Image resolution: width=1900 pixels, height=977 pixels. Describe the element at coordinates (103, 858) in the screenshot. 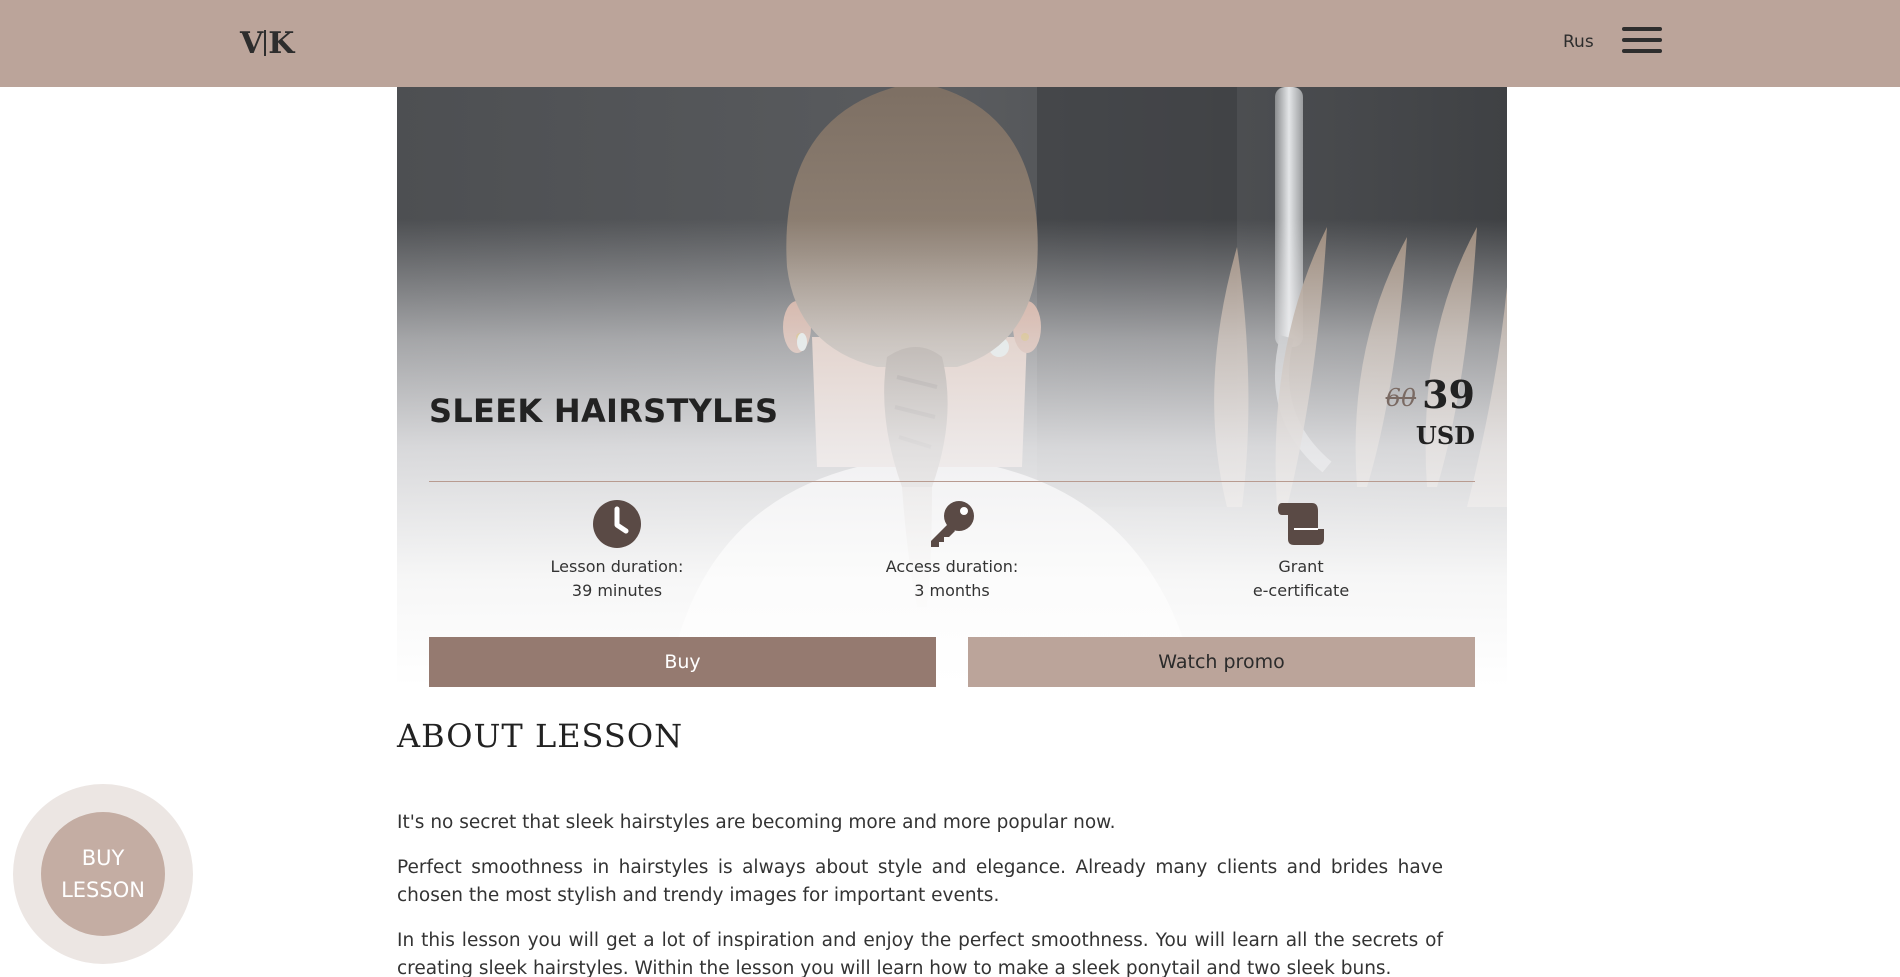

I see `floating-label-line1: BUY` at that location.